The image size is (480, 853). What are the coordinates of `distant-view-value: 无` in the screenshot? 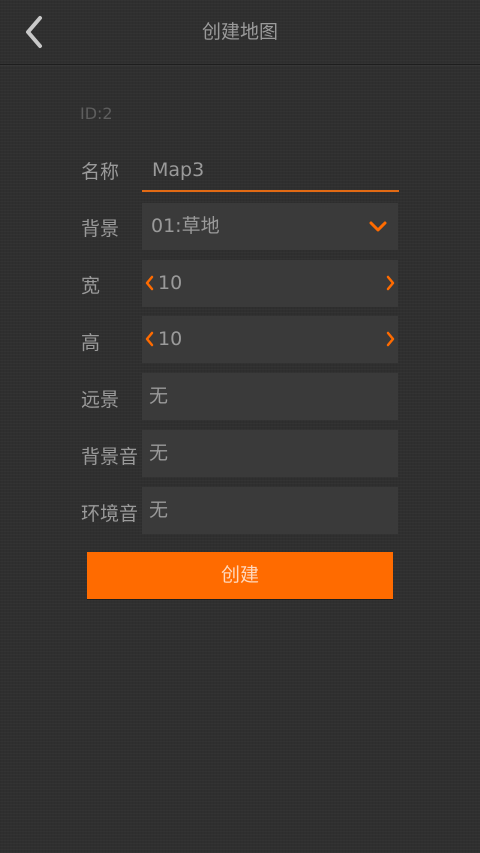 It's located at (159, 396).